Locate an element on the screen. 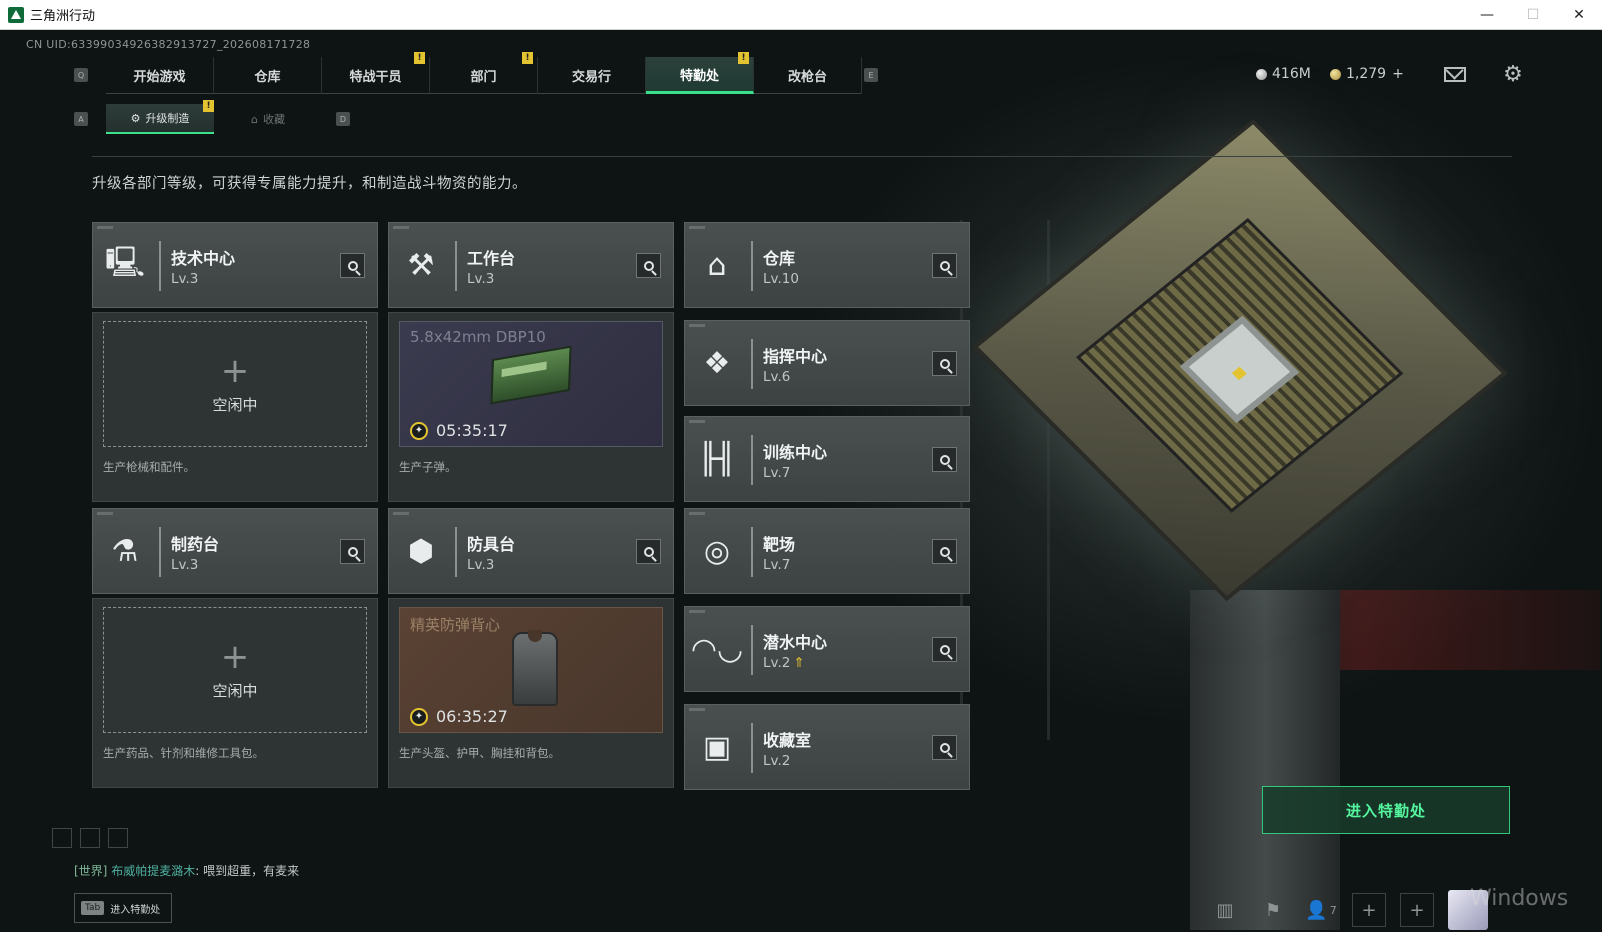 The width and height of the screenshot is (1602, 932). notification-badge: ! is located at coordinates (743, 58).